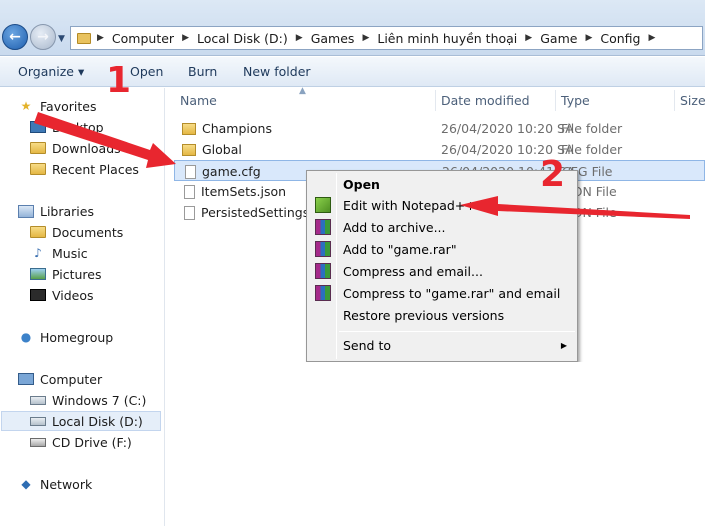  What do you see at coordinates (26, 211) in the screenshot?
I see `libraries-icon` at bounding box center [26, 211].